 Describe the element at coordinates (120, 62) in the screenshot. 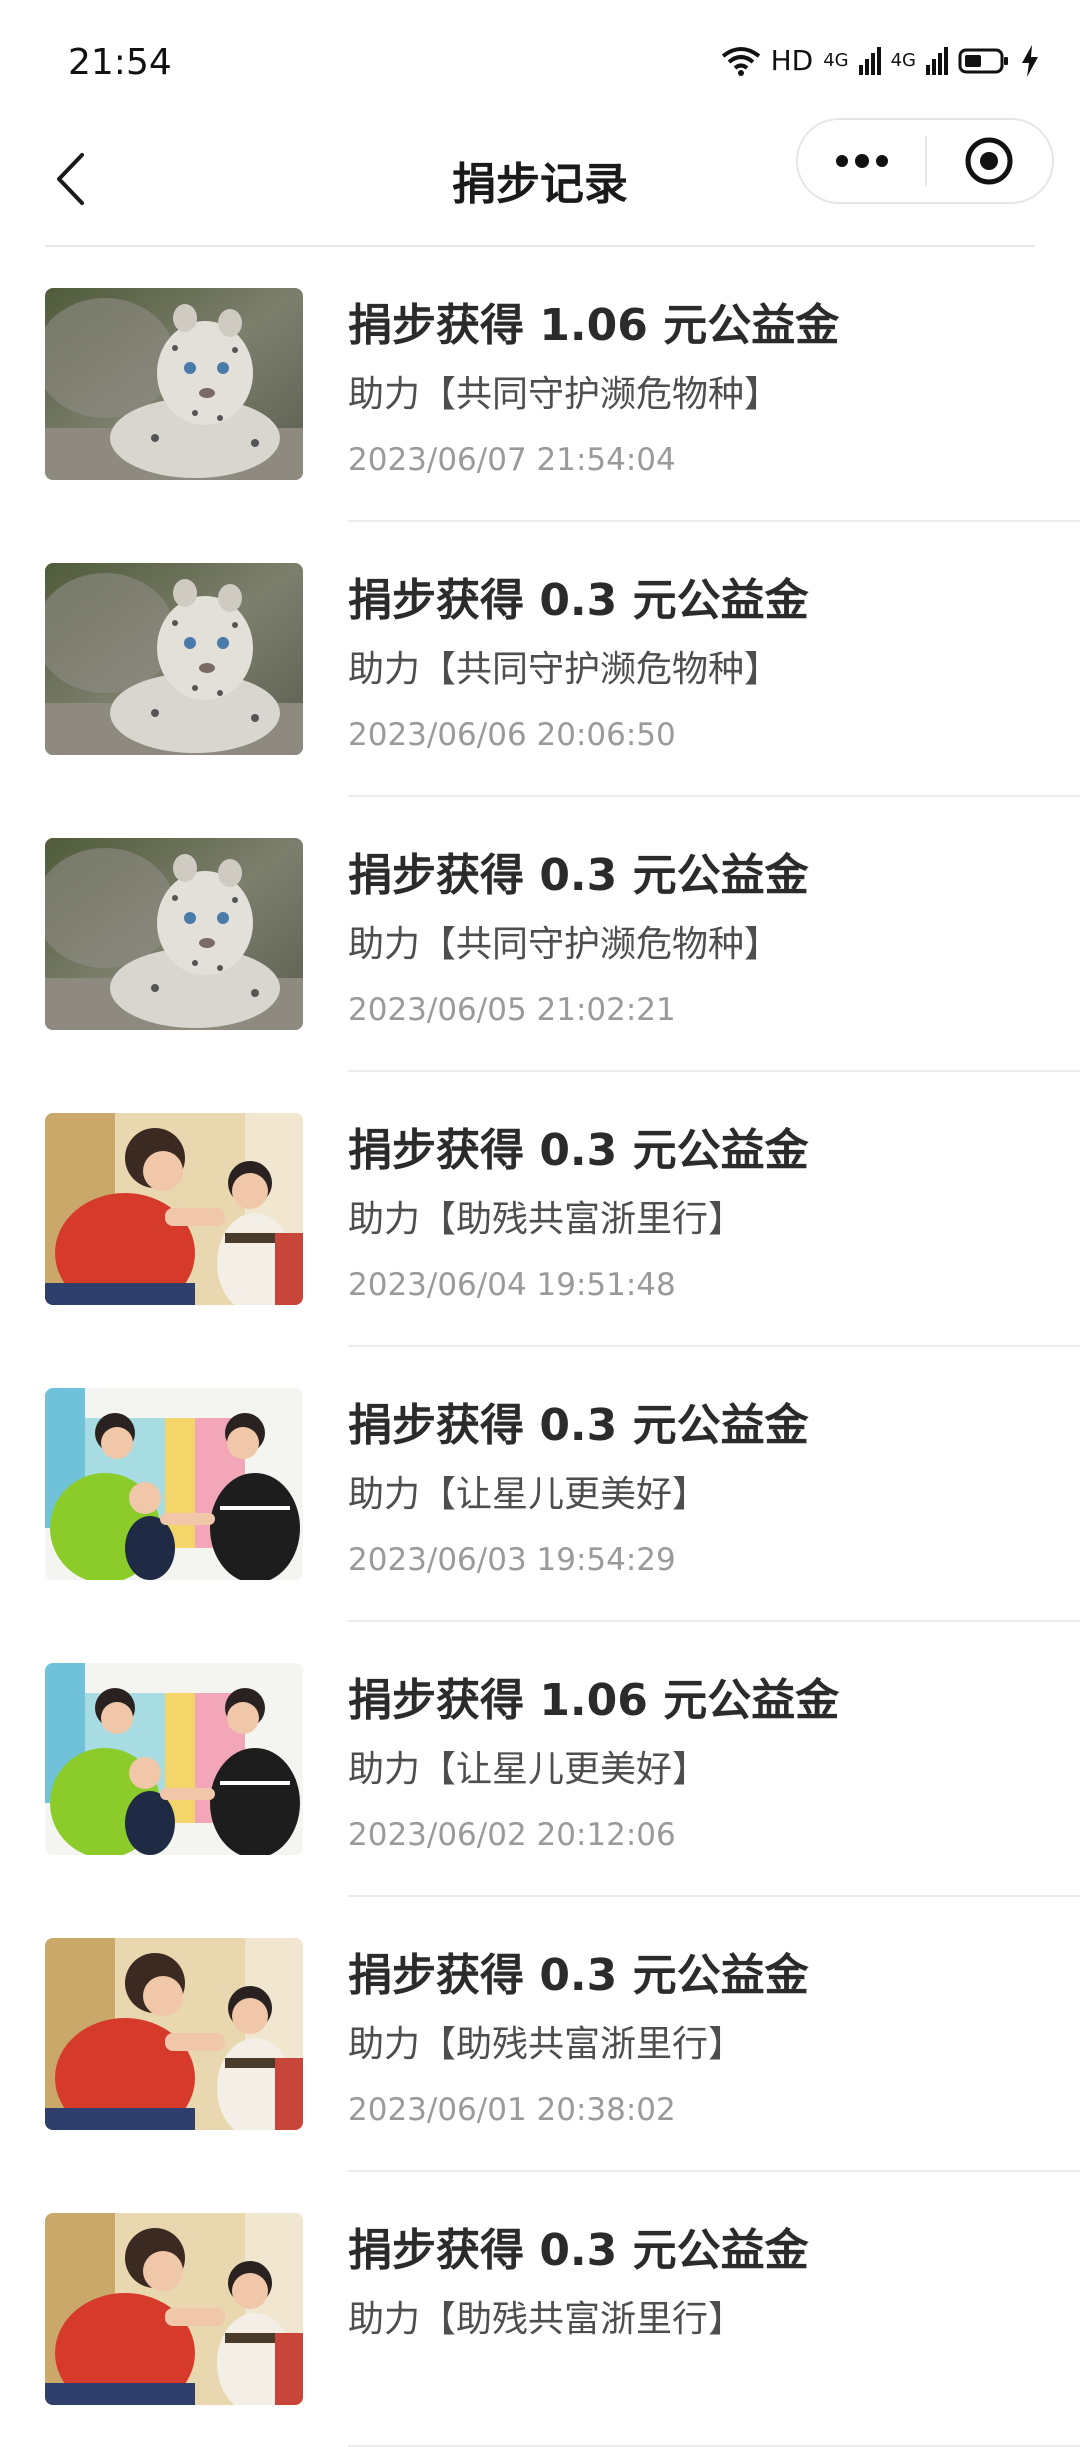

I see `status-time: 21:54` at that location.